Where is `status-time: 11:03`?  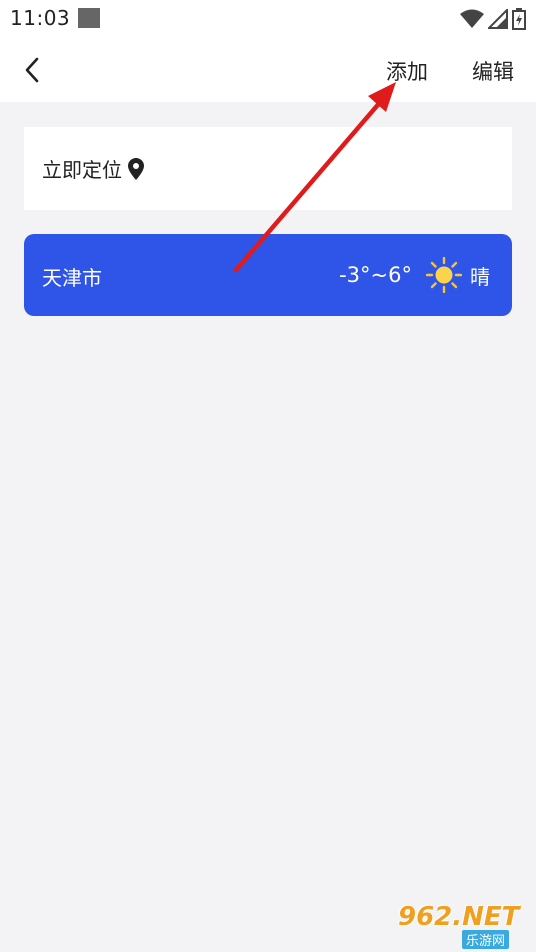 status-time: 11:03 is located at coordinates (40, 18).